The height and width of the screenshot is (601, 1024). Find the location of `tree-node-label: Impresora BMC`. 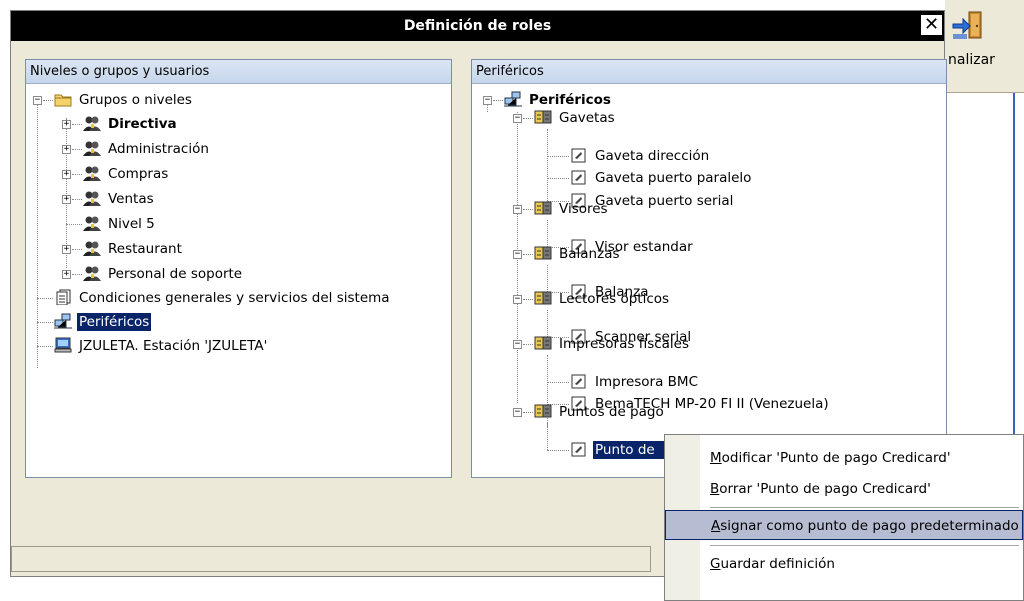

tree-node-label: Impresora BMC is located at coordinates (647, 382).